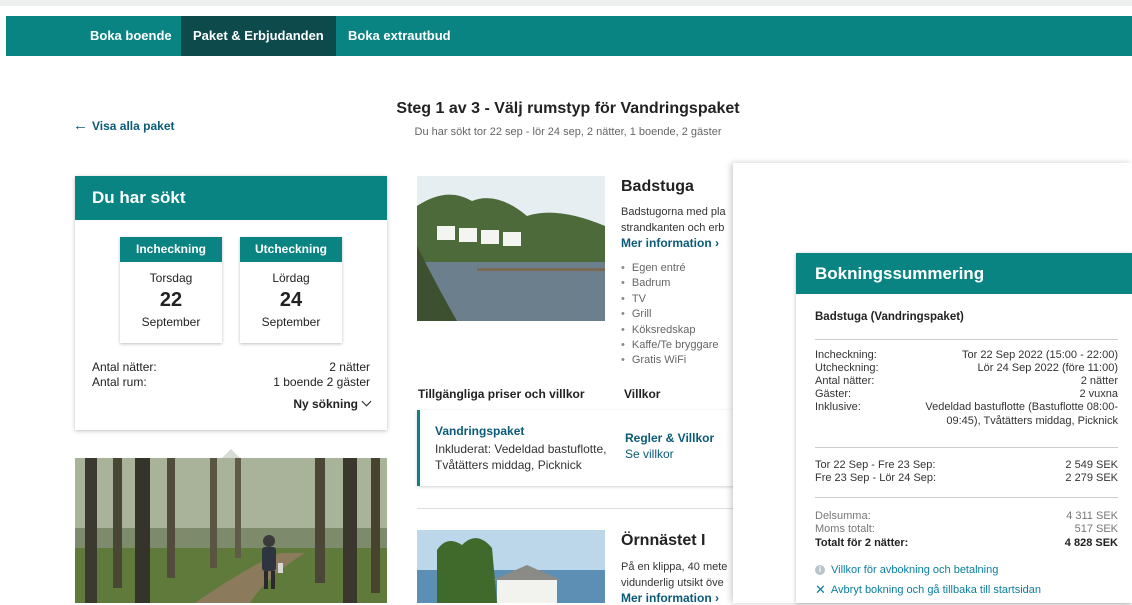 Image resolution: width=1132 pixels, height=605 pixels. Describe the element at coordinates (966, 516) in the screenshot. I see `subtotal-row: Delsumma: 4 311 SEK` at that location.